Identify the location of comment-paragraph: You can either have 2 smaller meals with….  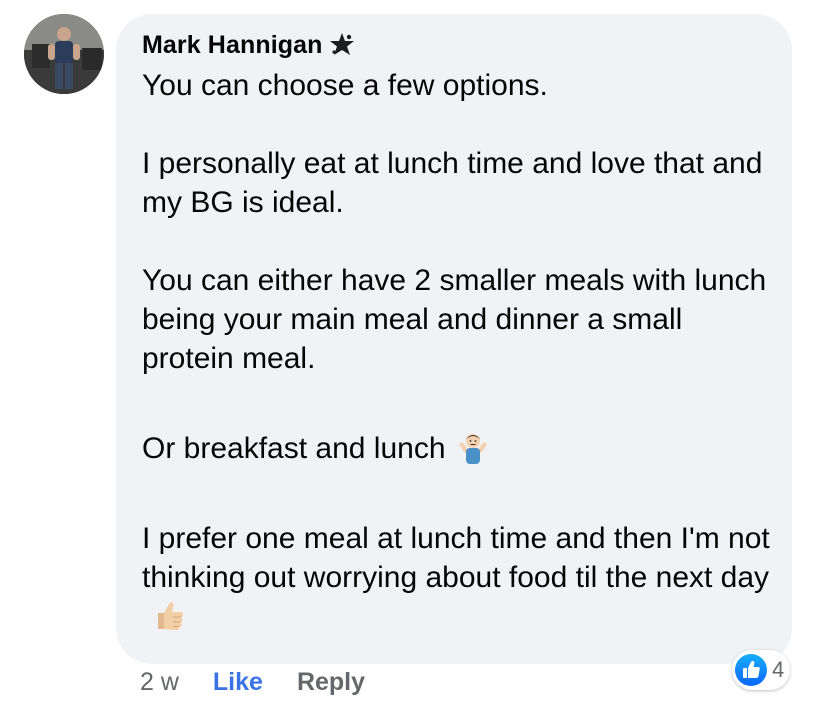
(454, 319).